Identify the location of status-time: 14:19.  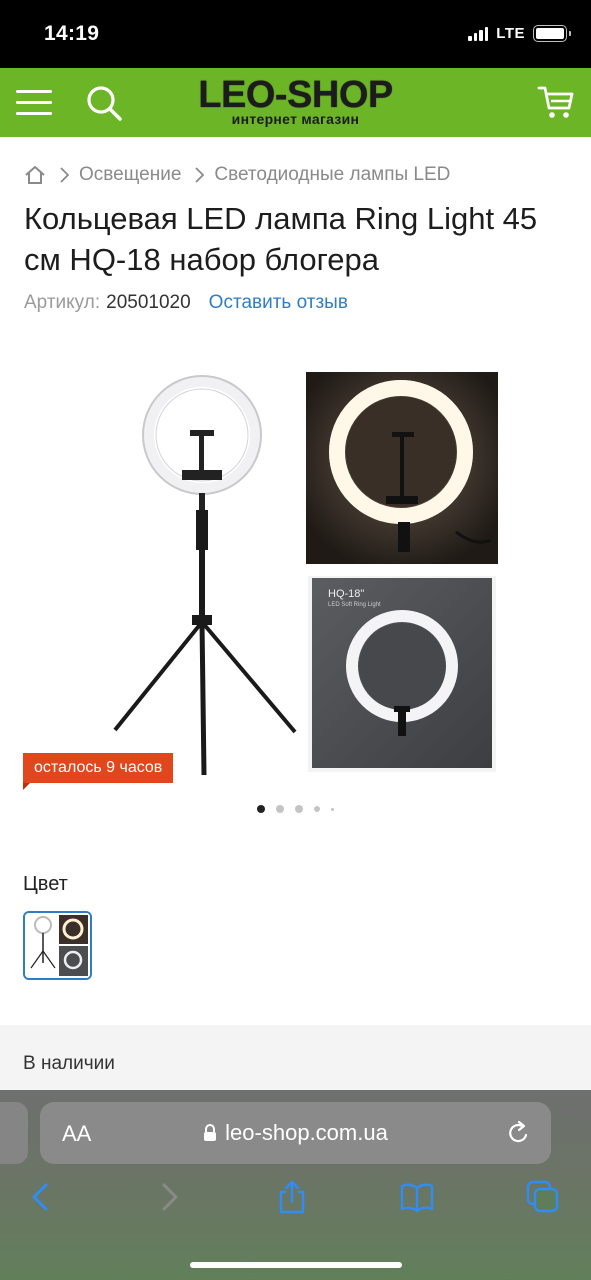
(72, 33).